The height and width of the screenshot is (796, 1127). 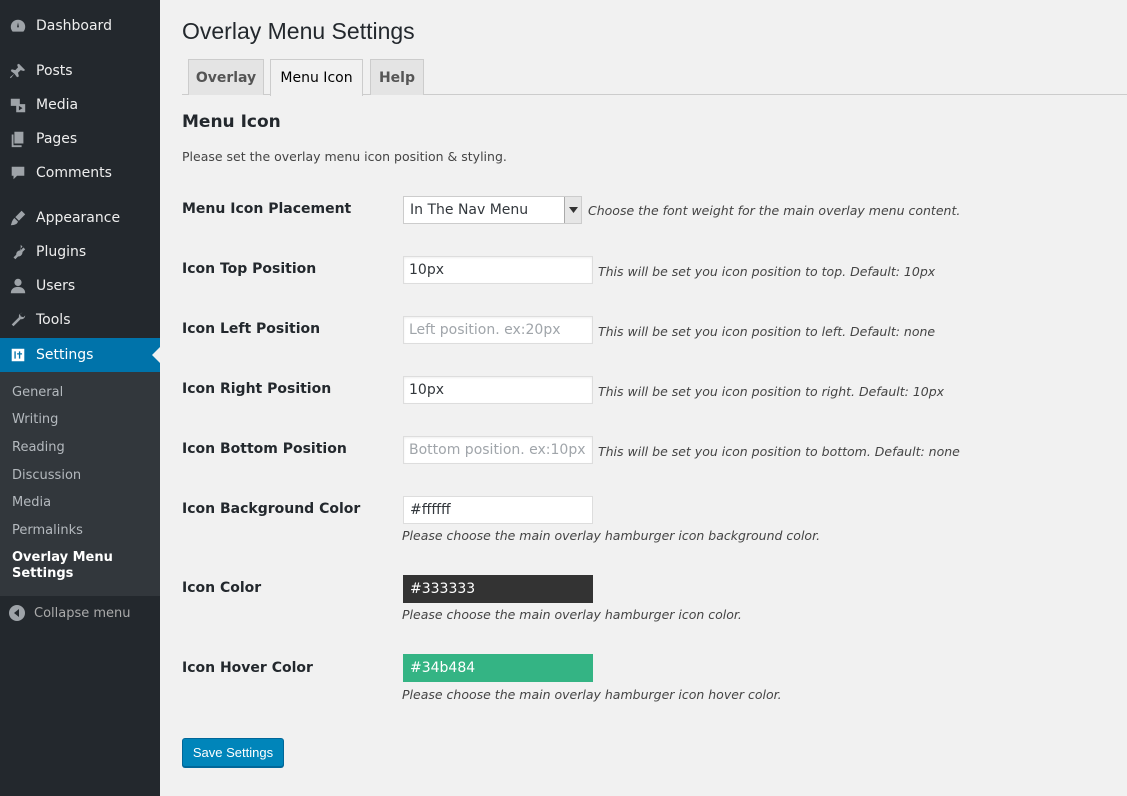 What do you see at coordinates (18, 105) in the screenshot?
I see `media-icon` at bounding box center [18, 105].